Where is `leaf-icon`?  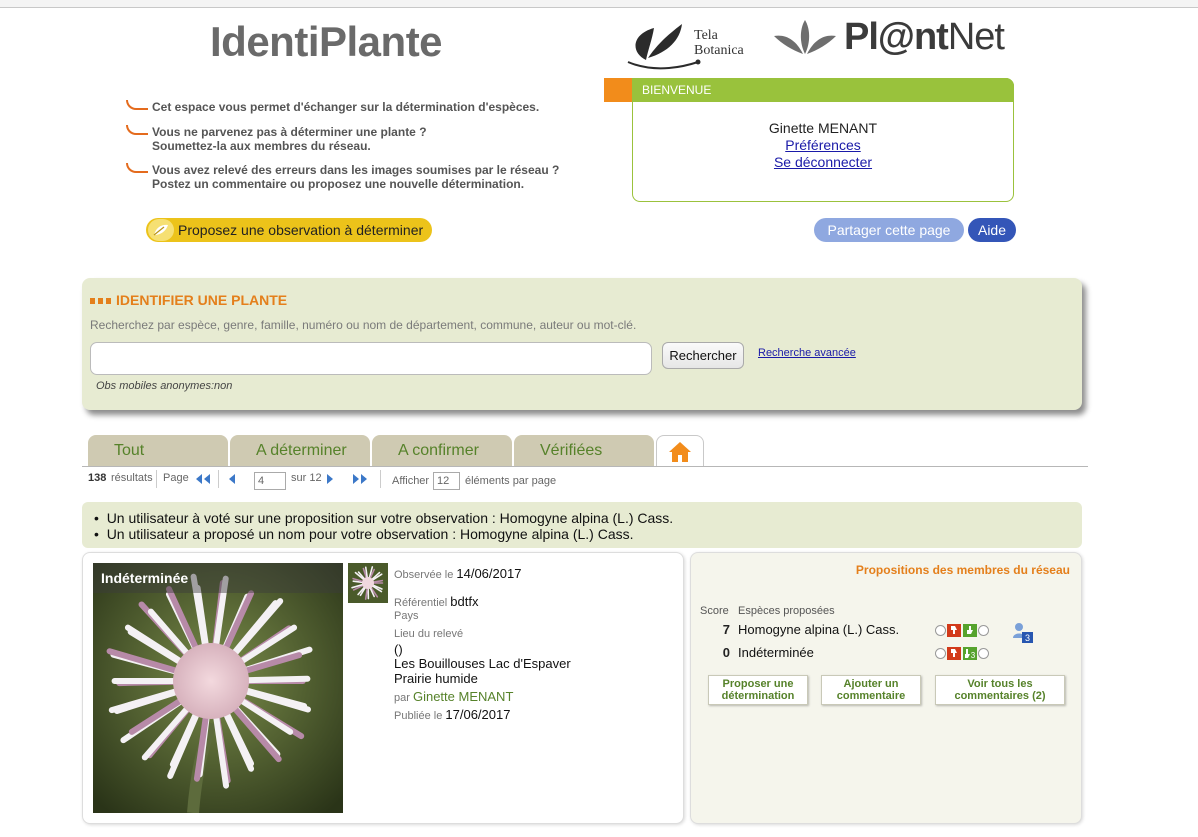
leaf-icon is located at coordinates (161, 230).